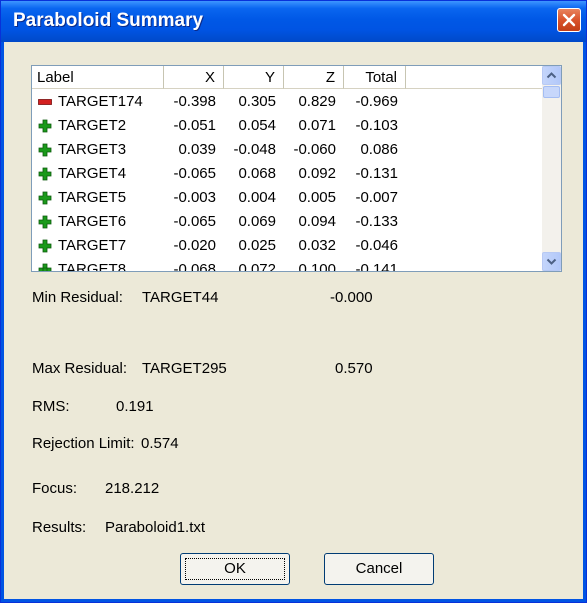 The height and width of the screenshot is (603, 587). Describe the element at coordinates (293, 21) in the screenshot. I see `title-bar: Paraboloid Summary` at that location.